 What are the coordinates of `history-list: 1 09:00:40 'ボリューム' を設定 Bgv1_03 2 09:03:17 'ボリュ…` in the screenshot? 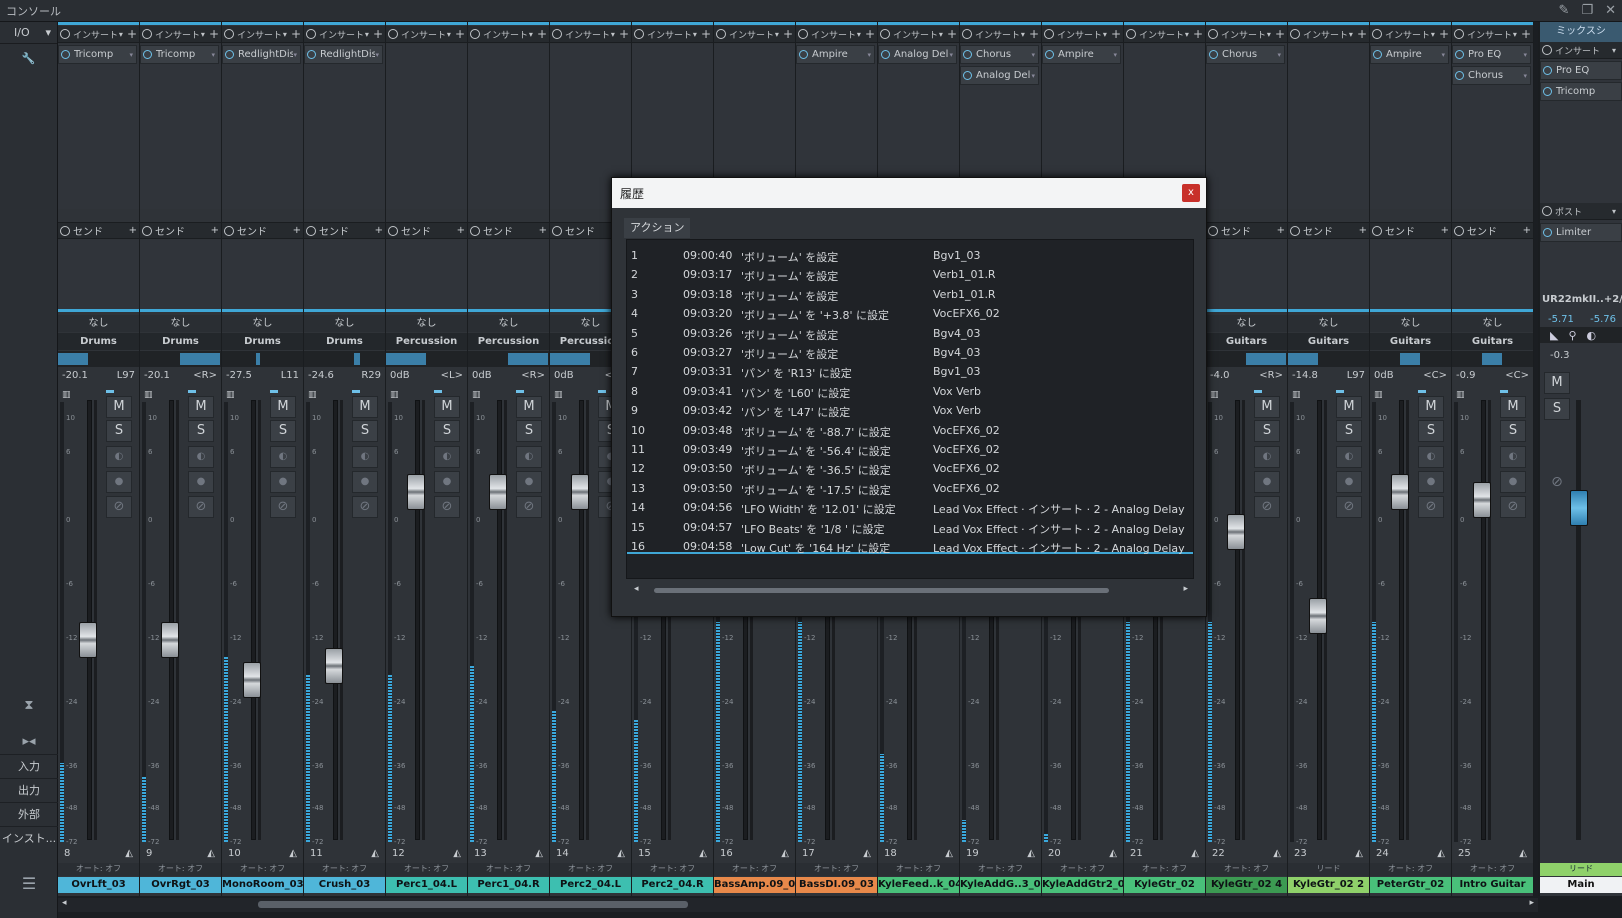 It's located at (910, 409).